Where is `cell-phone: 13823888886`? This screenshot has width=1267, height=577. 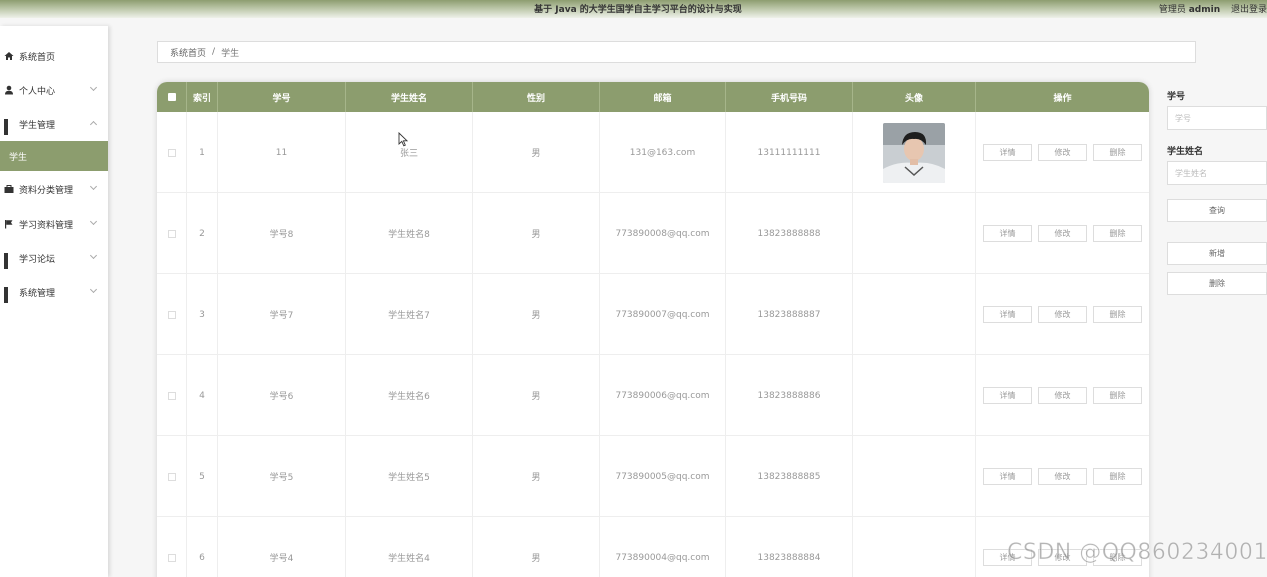 cell-phone: 13823888886 is located at coordinates (789, 395).